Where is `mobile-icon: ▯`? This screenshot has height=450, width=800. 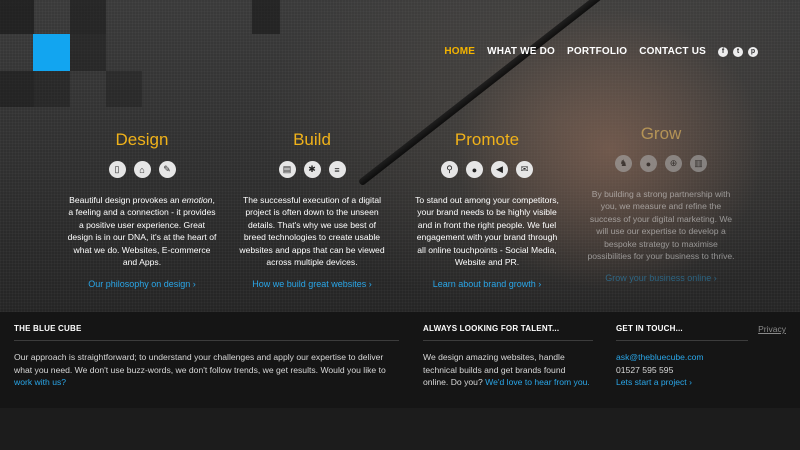 mobile-icon: ▯ is located at coordinates (117, 169).